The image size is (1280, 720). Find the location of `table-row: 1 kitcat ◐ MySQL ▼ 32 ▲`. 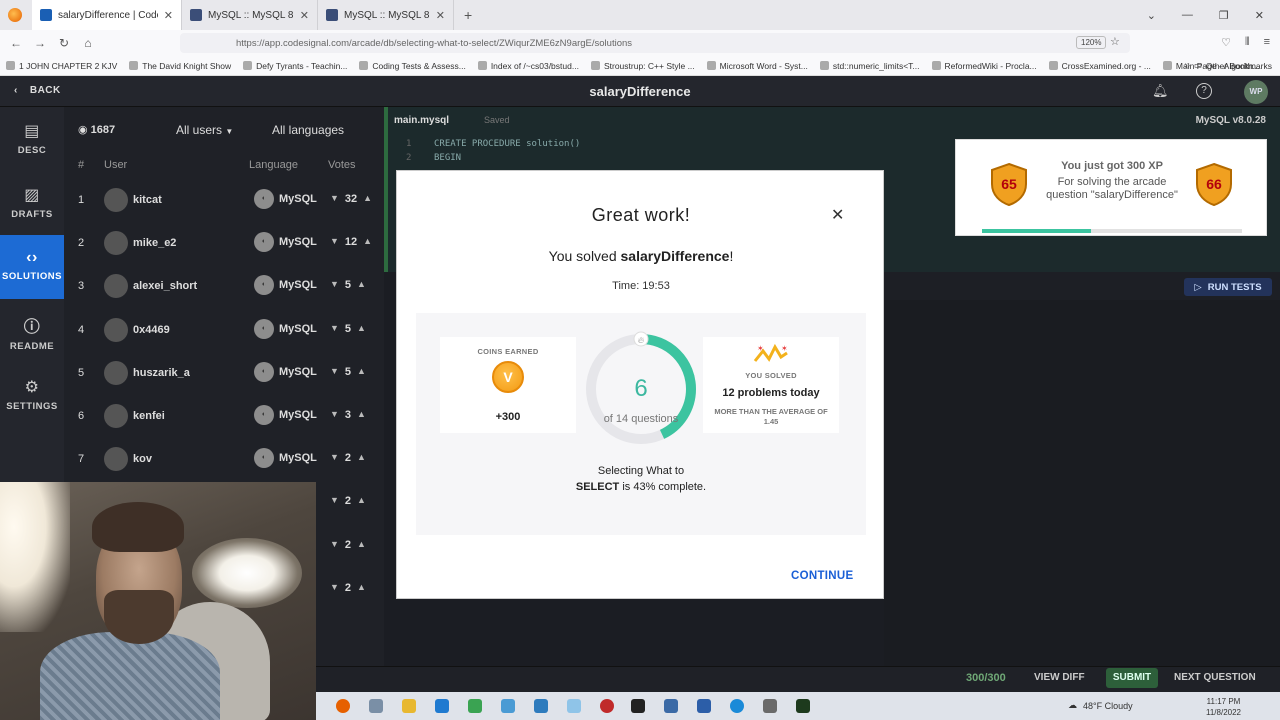

table-row: 1 kitcat ◐ MySQL ▼ 32 ▲ is located at coordinates (224, 199).